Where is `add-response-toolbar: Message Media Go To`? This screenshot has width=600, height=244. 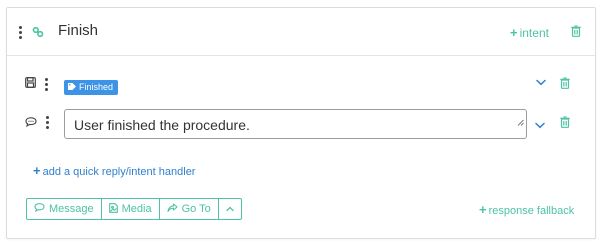
add-response-toolbar: Message Media Go To is located at coordinates (134, 209).